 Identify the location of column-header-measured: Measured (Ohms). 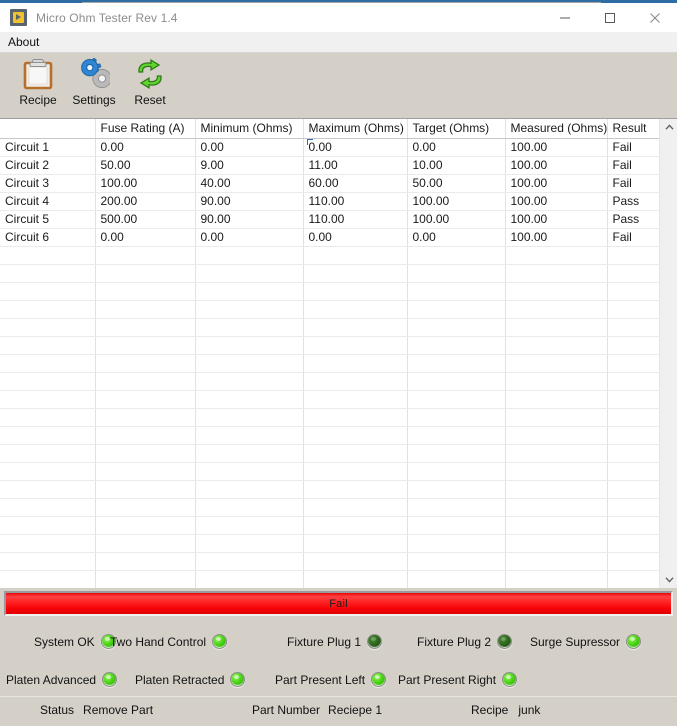
(556, 129).